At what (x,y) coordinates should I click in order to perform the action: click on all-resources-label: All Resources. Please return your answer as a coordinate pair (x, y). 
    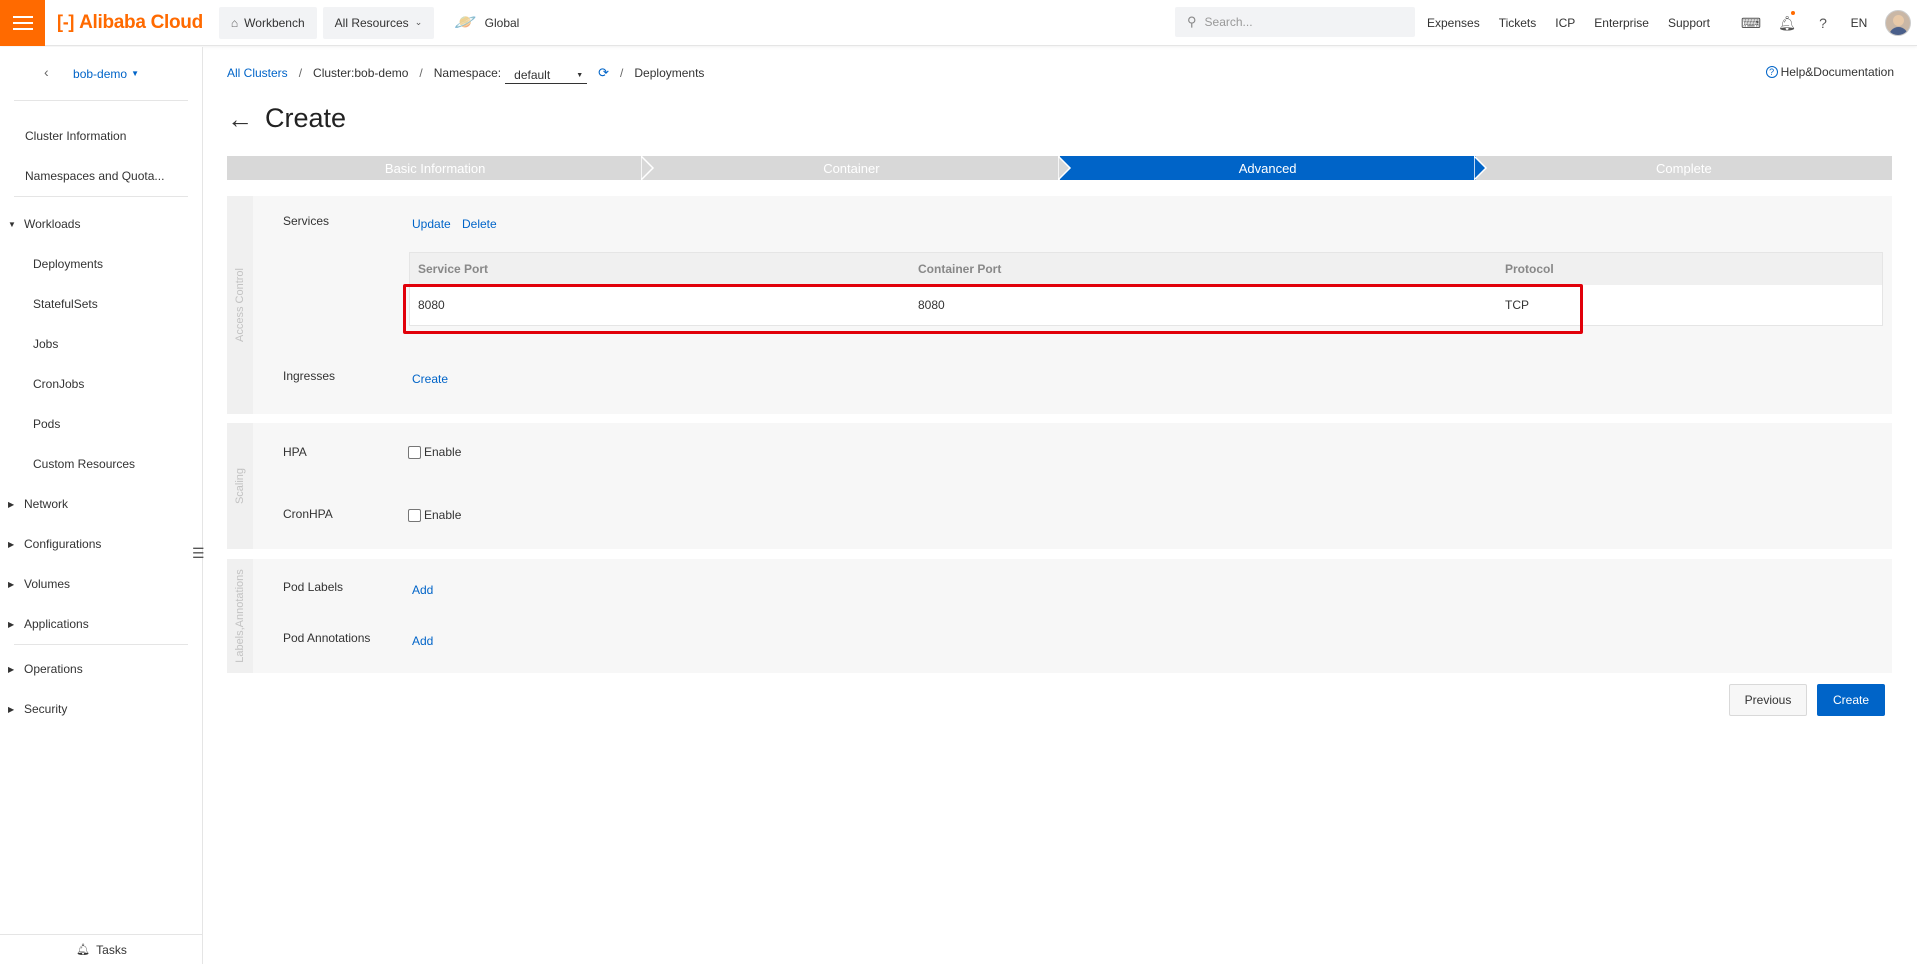
    Looking at the image, I should click on (371, 22).